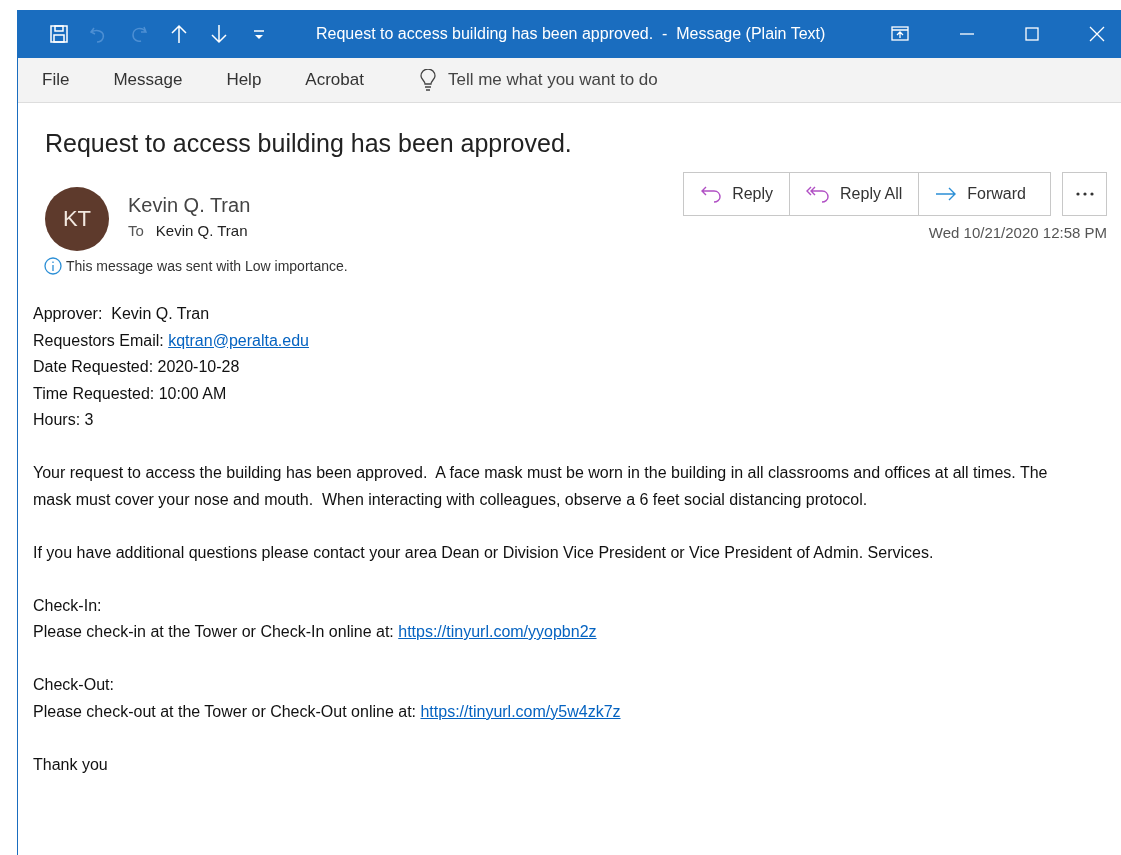 The image size is (1121, 855). Describe the element at coordinates (238, 340) in the screenshot. I see `link: kqtran@peralta.edu` at that location.